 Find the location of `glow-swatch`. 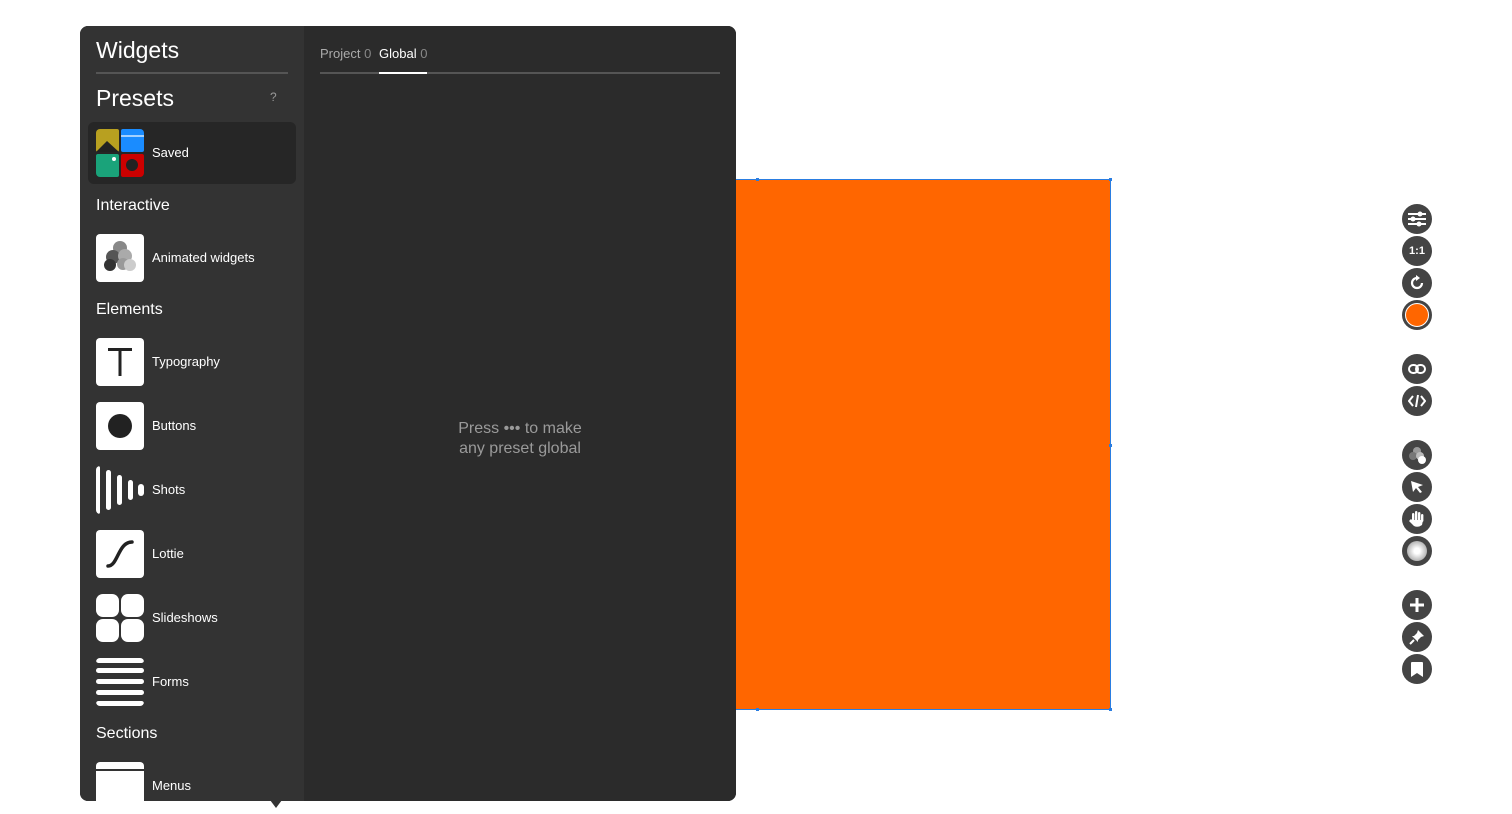

glow-swatch is located at coordinates (1417, 551).